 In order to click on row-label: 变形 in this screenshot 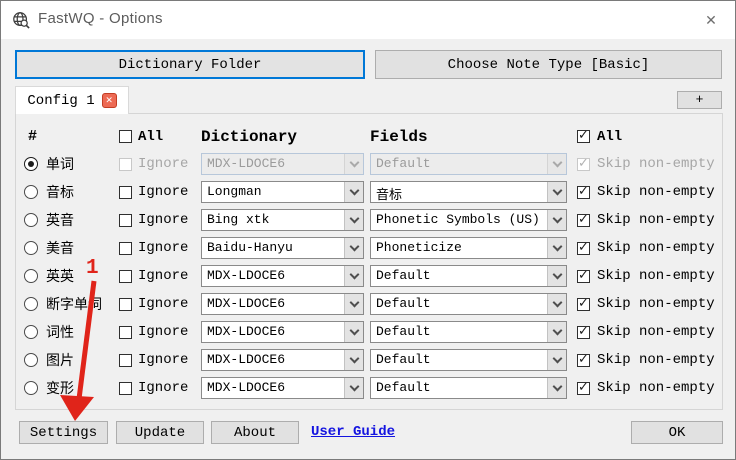, I will do `click(60, 390)`.